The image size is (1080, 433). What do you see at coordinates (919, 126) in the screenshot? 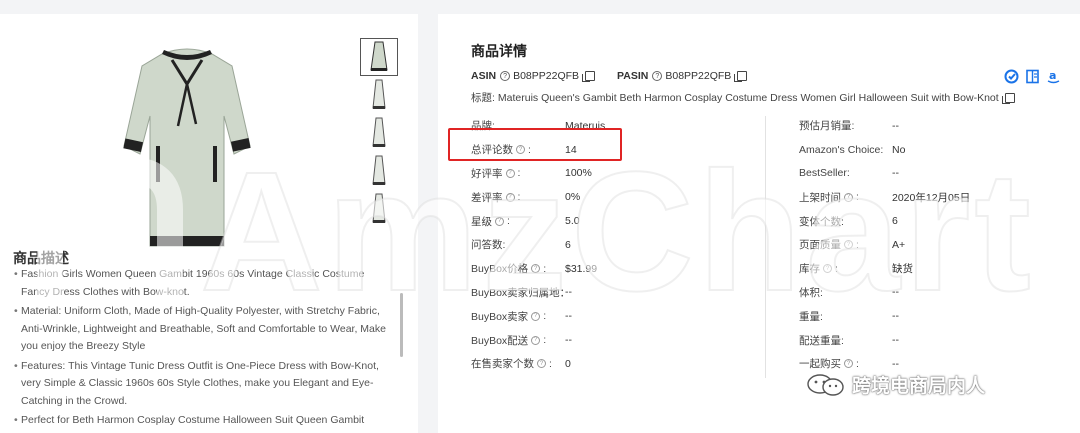
I see `detail-row: 预估月销量: --` at bounding box center [919, 126].